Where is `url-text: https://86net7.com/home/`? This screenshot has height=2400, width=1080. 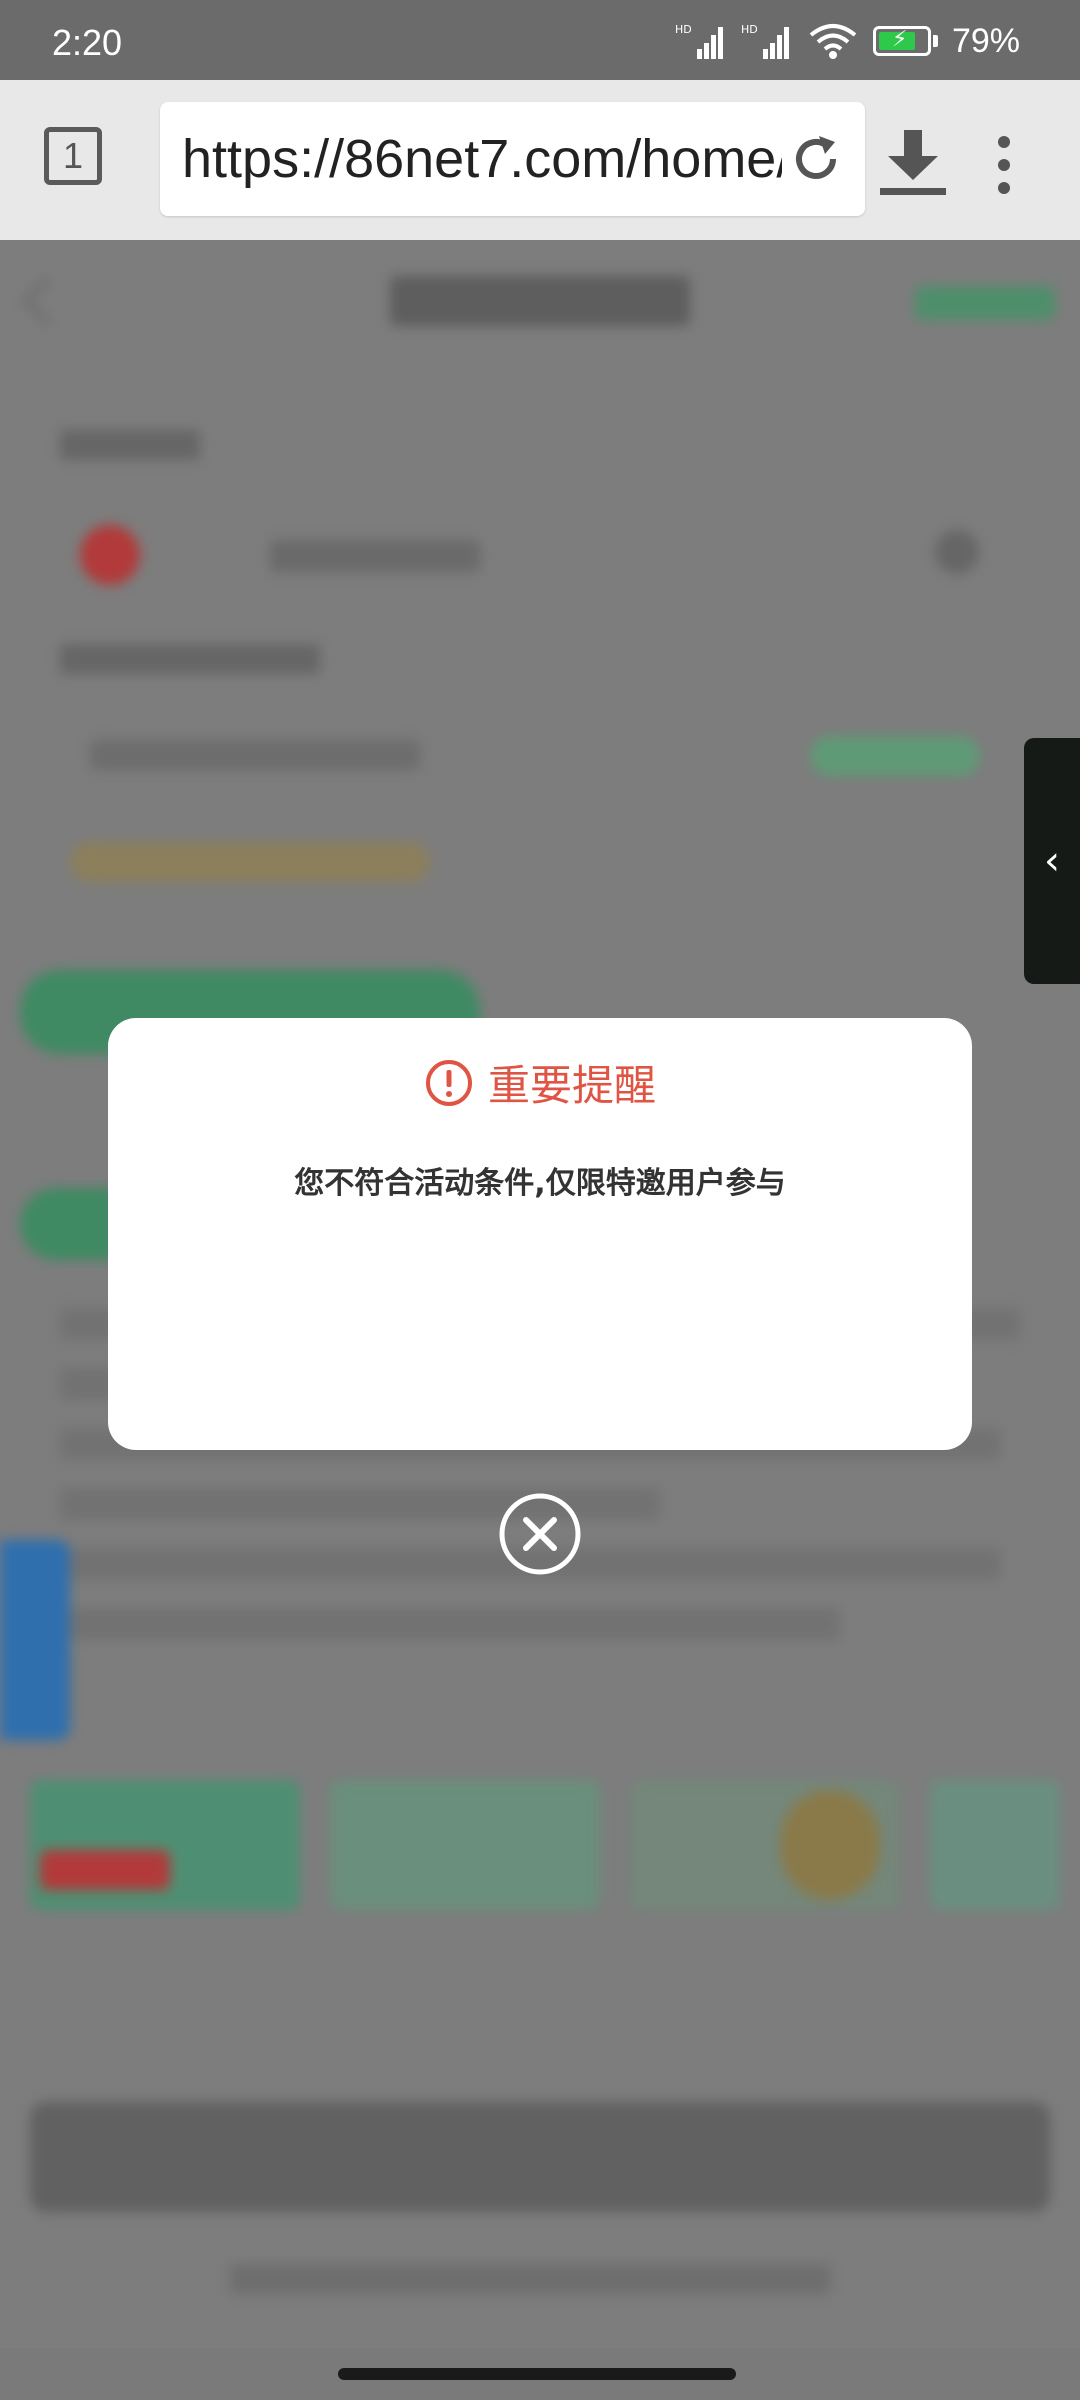
url-text: https://86net7.com/home/ is located at coordinates (482, 159).